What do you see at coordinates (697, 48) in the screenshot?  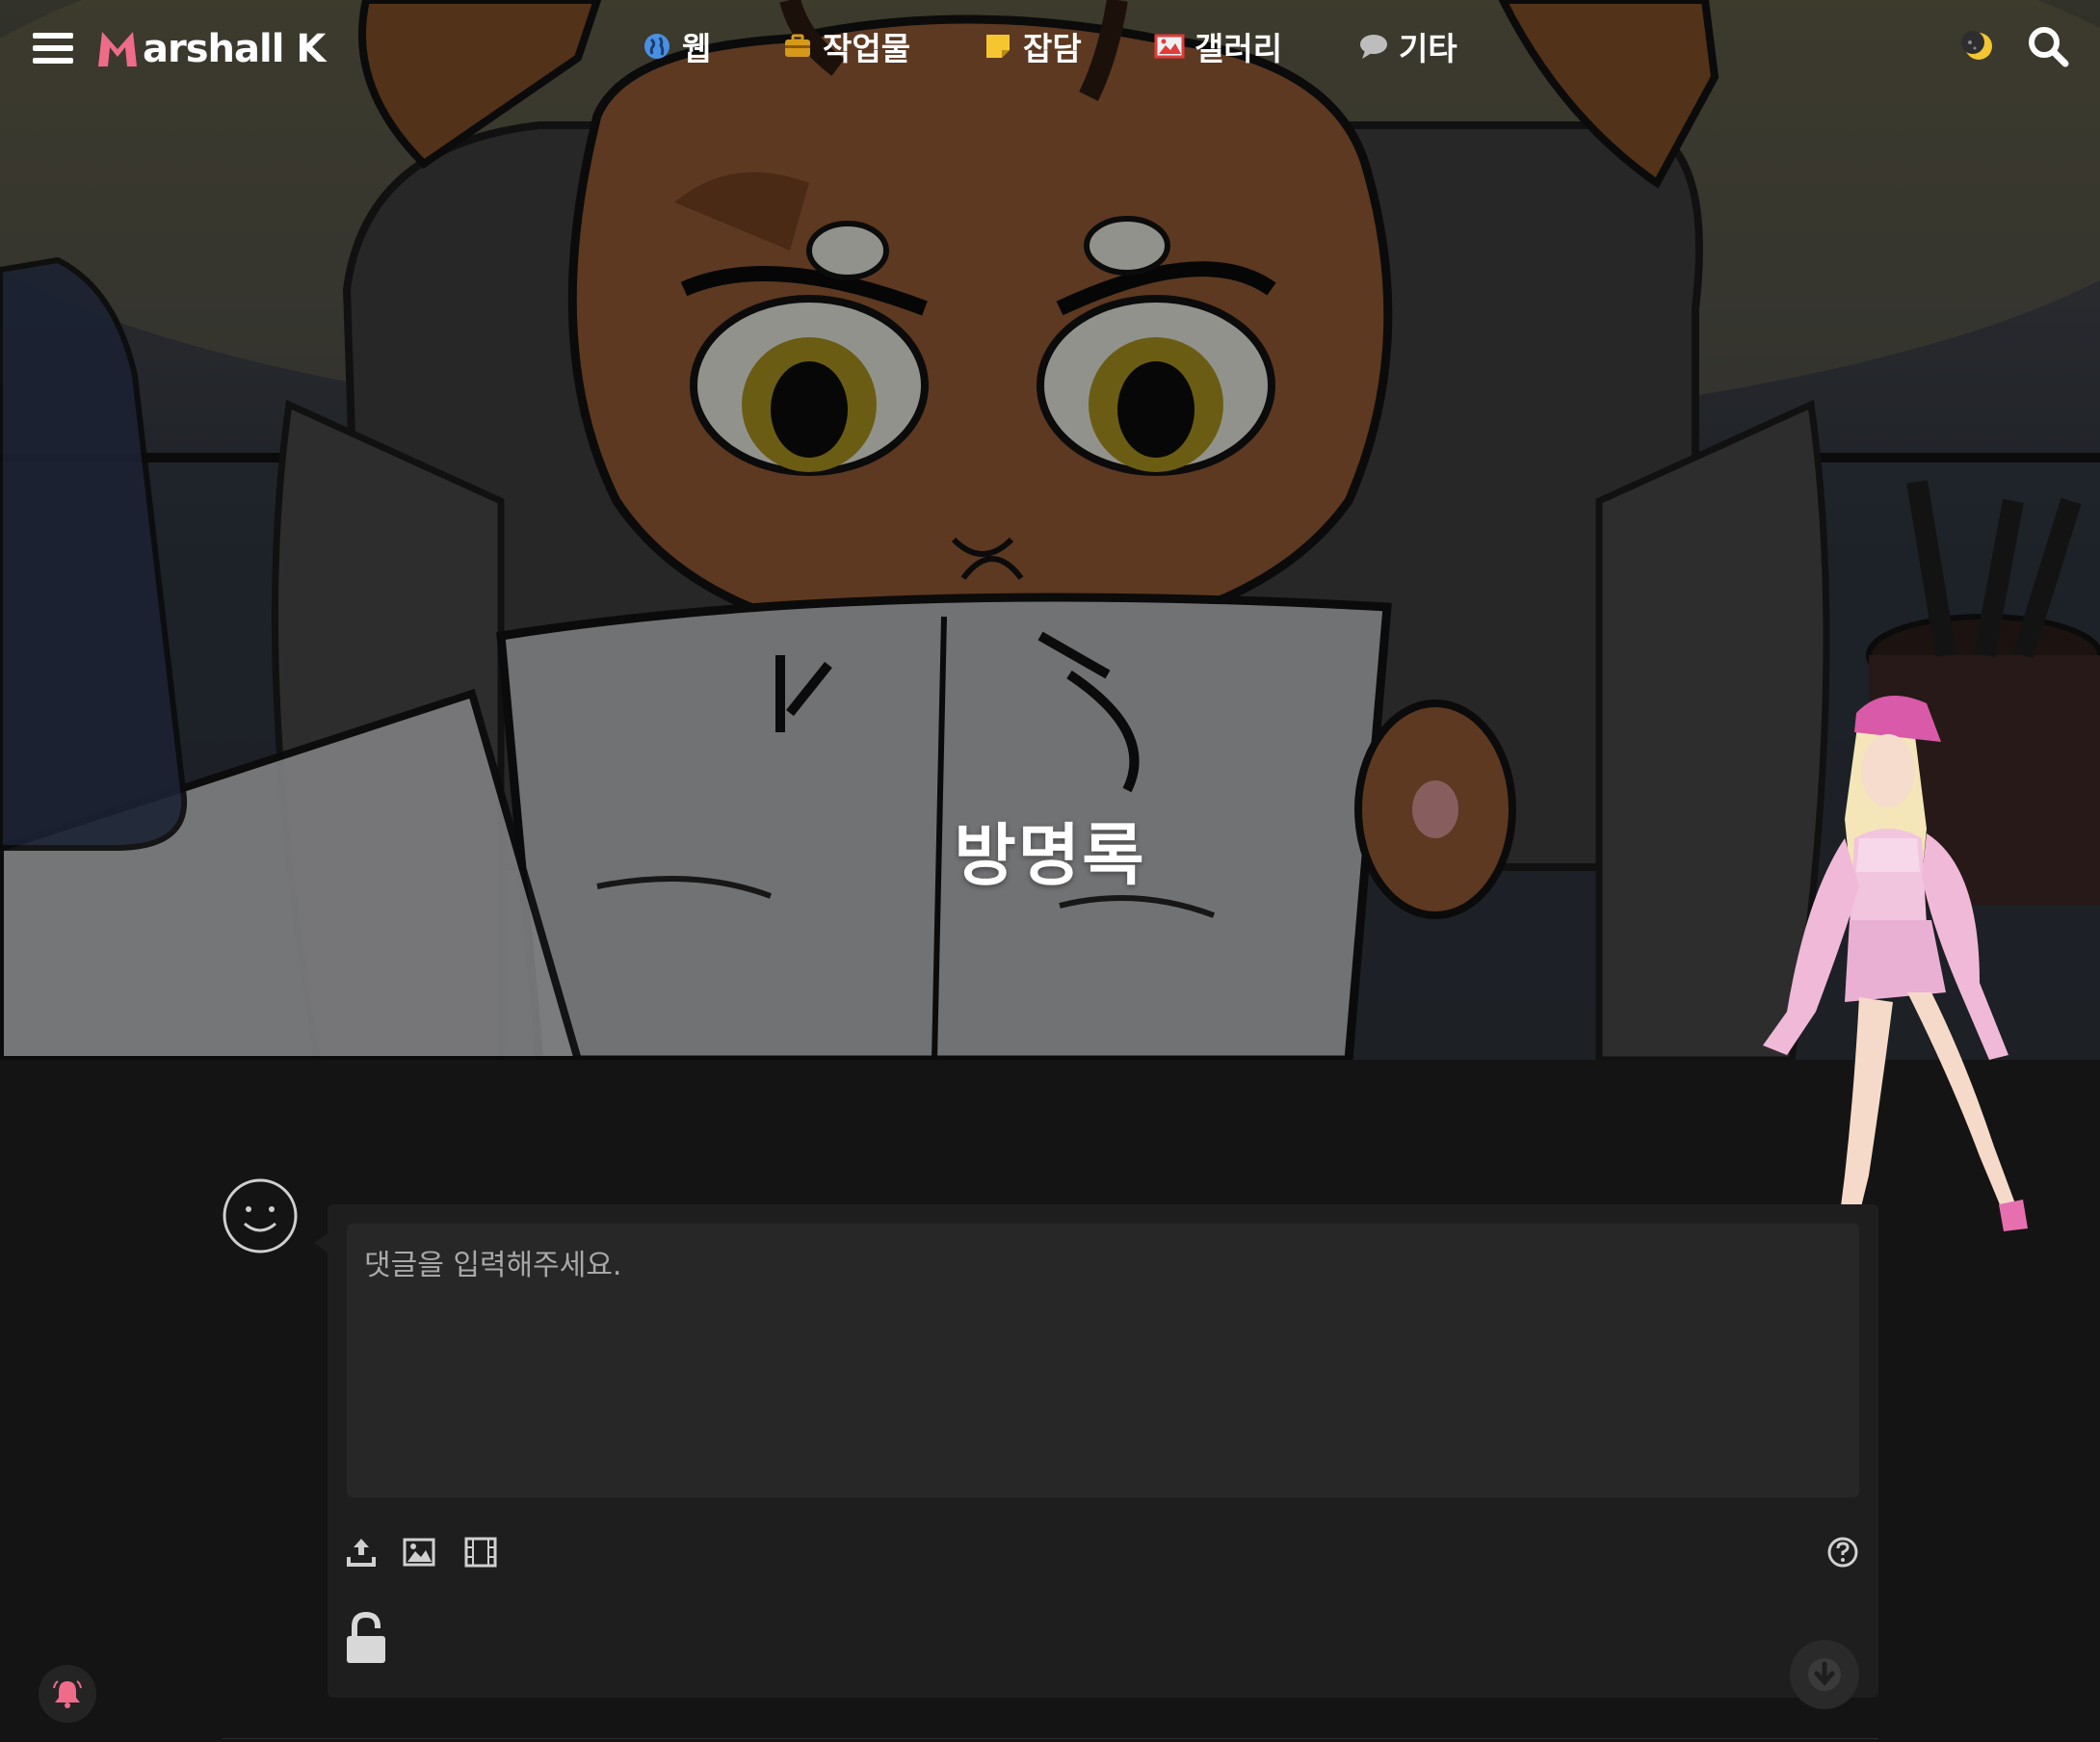 I see `nav-item-label: 웹` at bounding box center [697, 48].